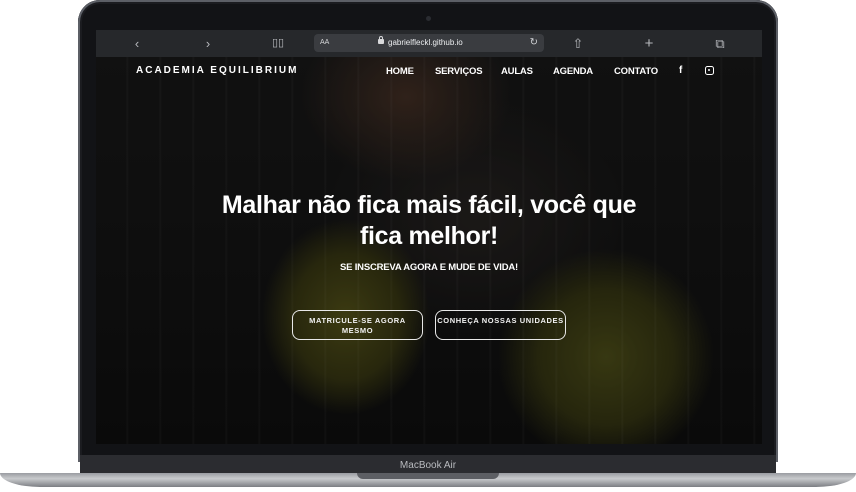 This screenshot has height=492, width=856. What do you see at coordinates (428, 476) in the screenshot?
I see `laptop-notch` at bounding box center [428, 476].